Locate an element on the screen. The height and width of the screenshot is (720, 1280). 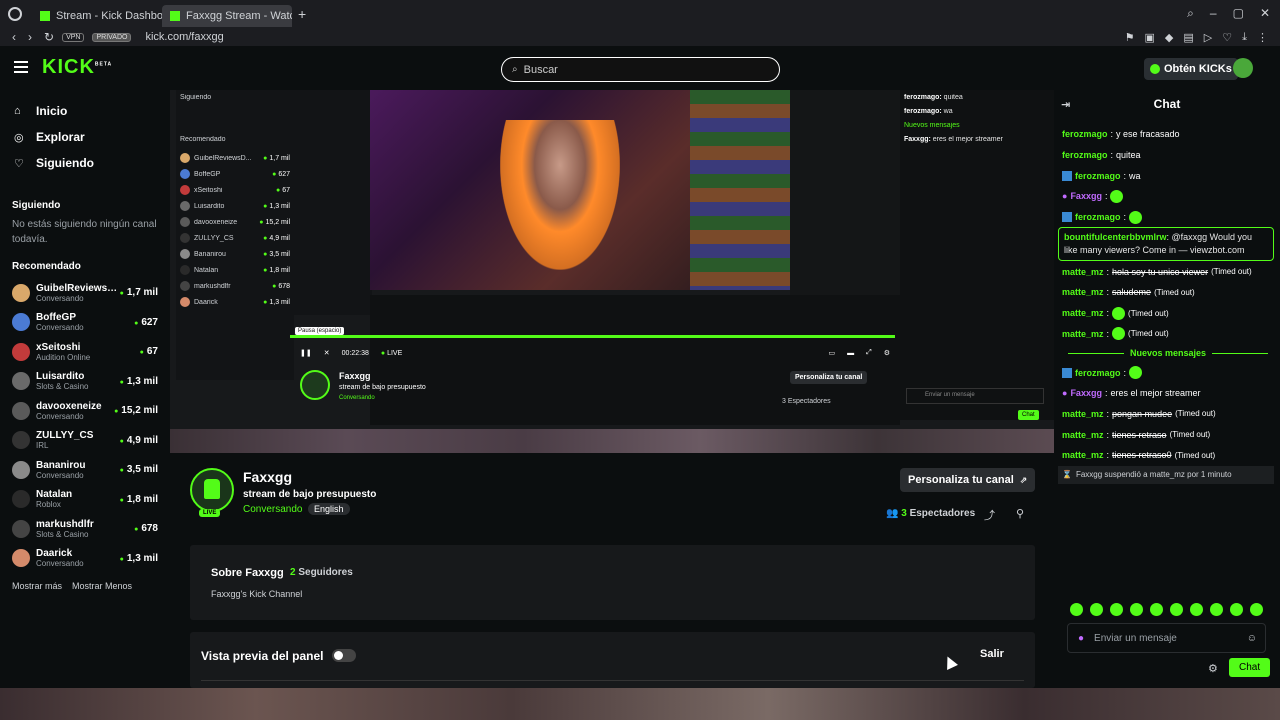
chat-input: ● Enviar un mensaje ☺ is located at coordinates (1166, 638).